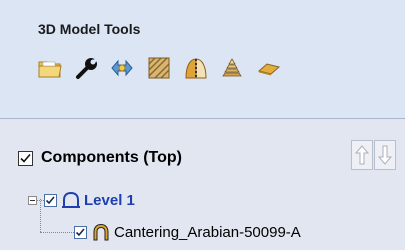  What do you see at coordinates (25, 158) in the screenshot?
I see `components-toggle-checkbox` at bounding box center [25, 158].